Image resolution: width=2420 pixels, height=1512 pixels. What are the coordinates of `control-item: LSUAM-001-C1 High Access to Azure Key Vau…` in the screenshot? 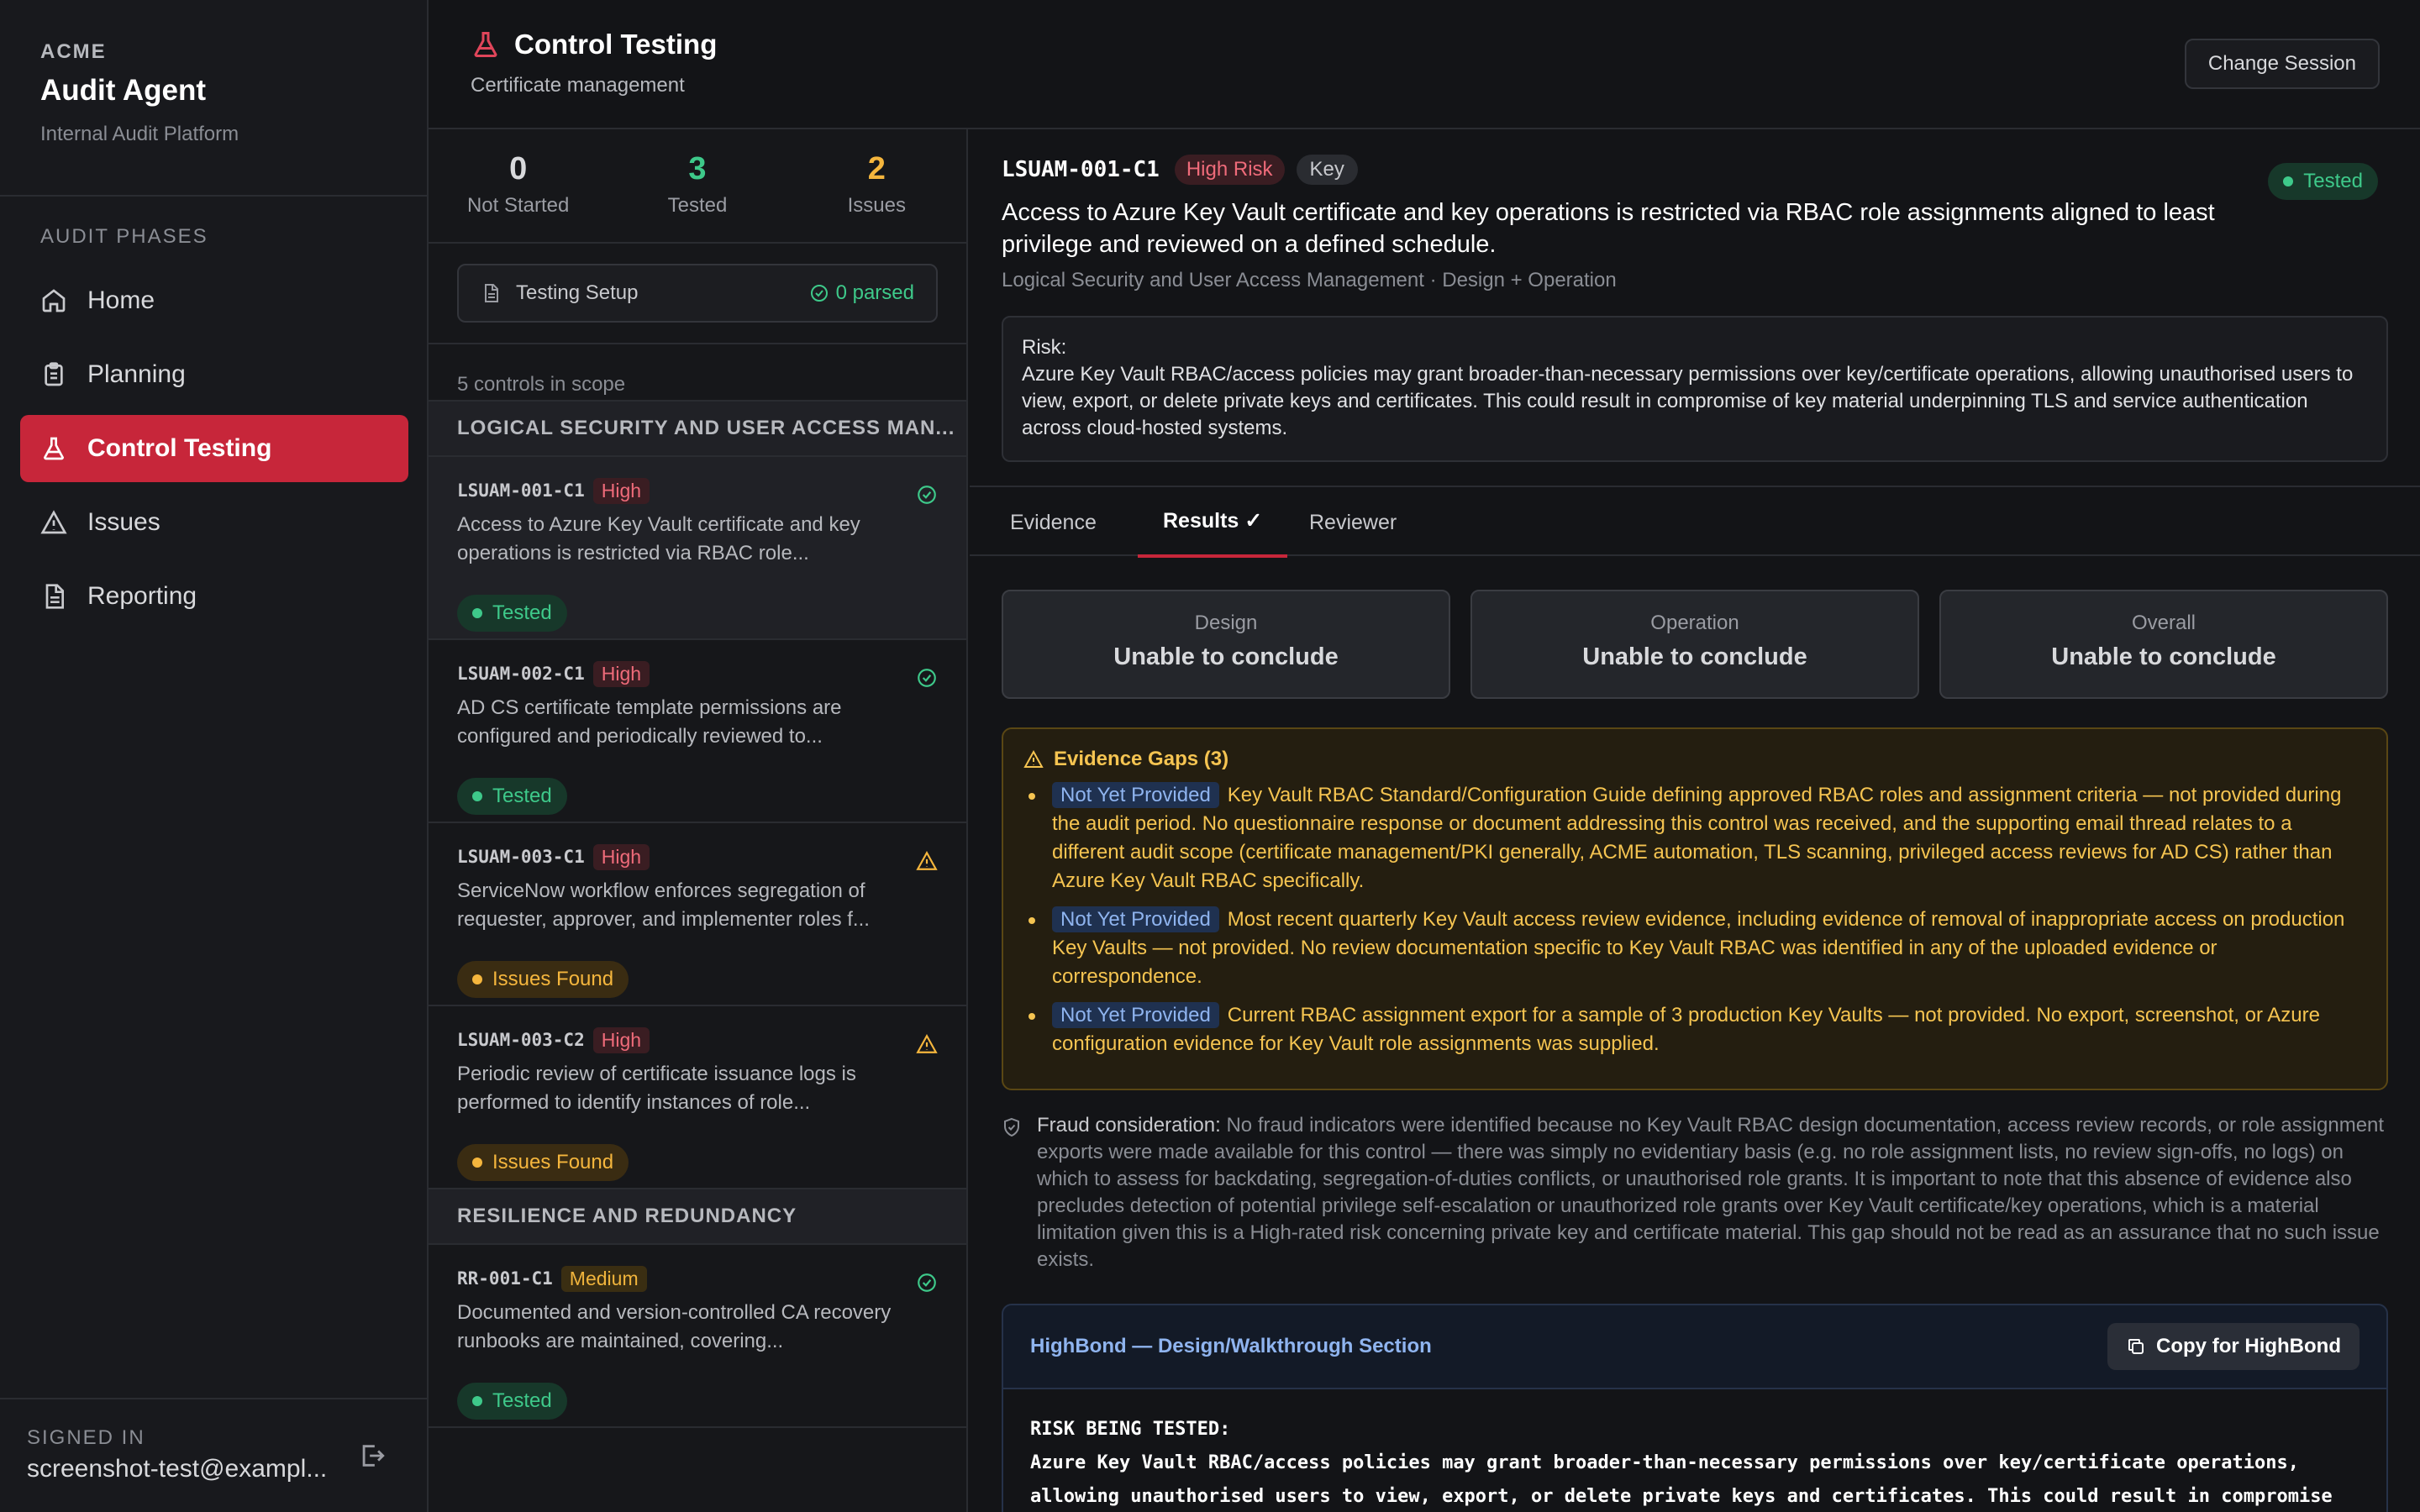 It's located at (697, 548).